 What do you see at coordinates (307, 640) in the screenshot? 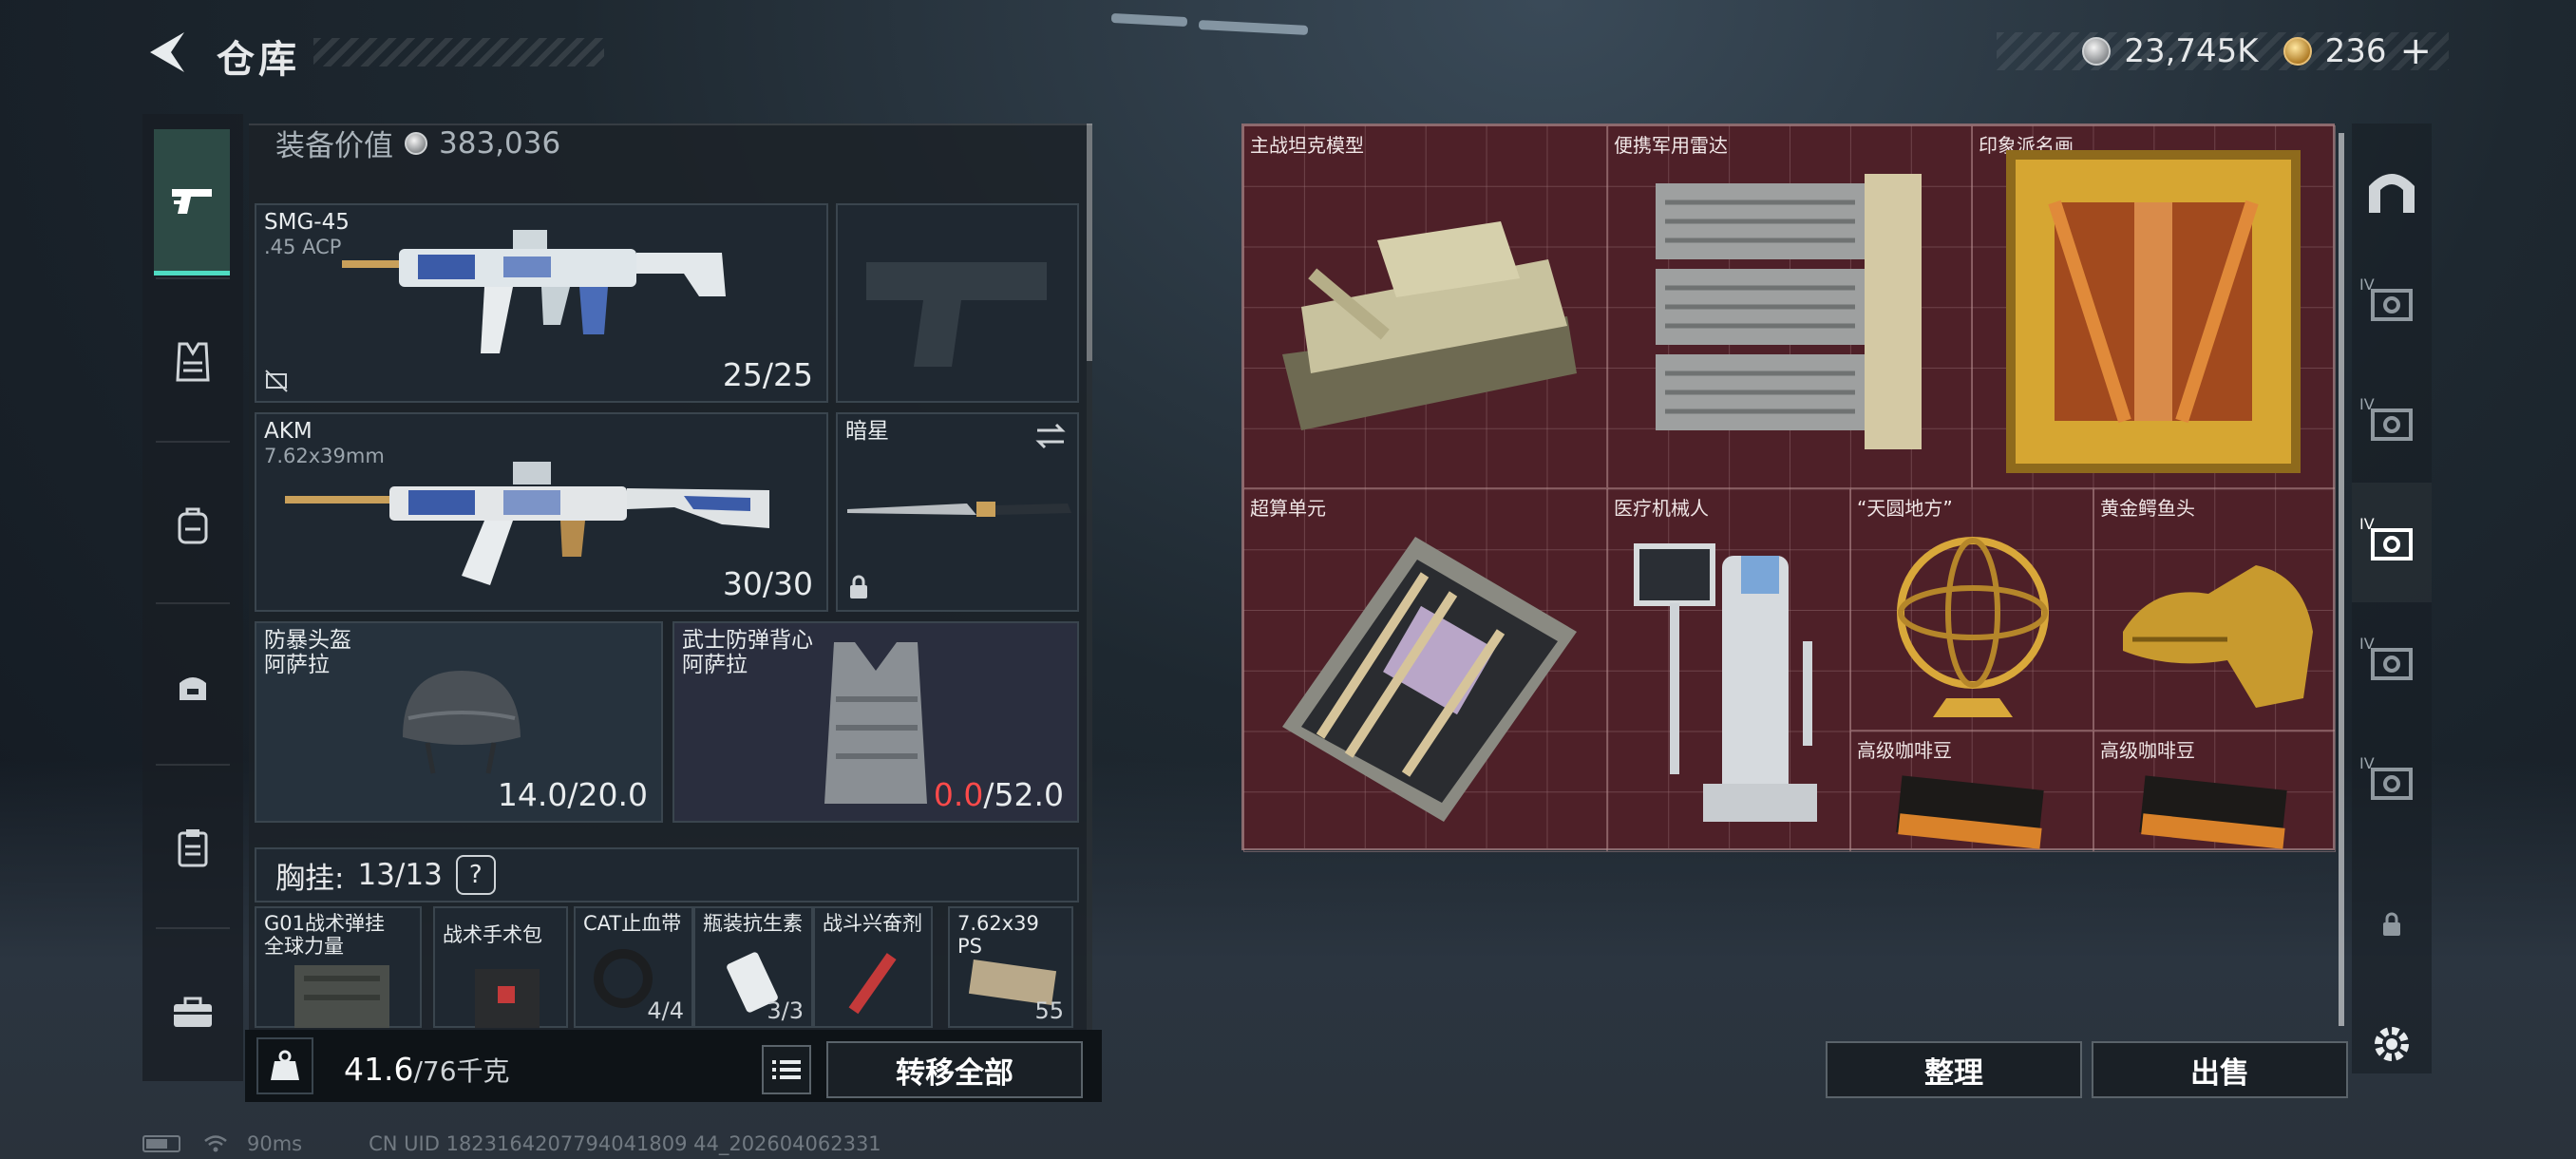
I see `helmet-name: 防暴头盔` at bounding box center [307, 640].